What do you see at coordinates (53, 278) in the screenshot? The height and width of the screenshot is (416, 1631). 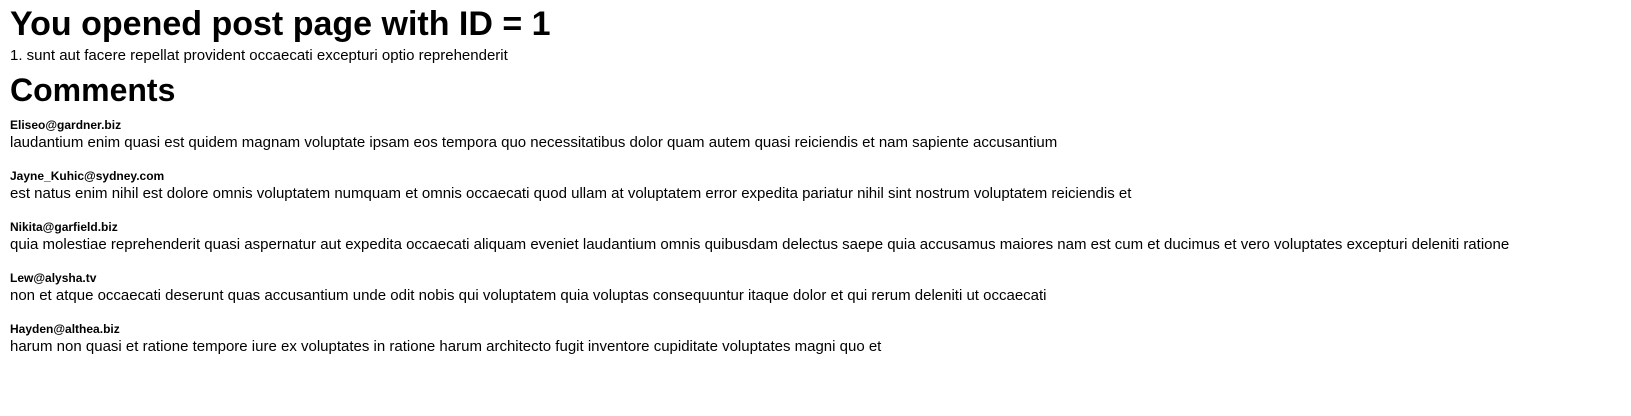 I see `comment-email: Lew@alysha.tv` at bounding box center [53, 278].